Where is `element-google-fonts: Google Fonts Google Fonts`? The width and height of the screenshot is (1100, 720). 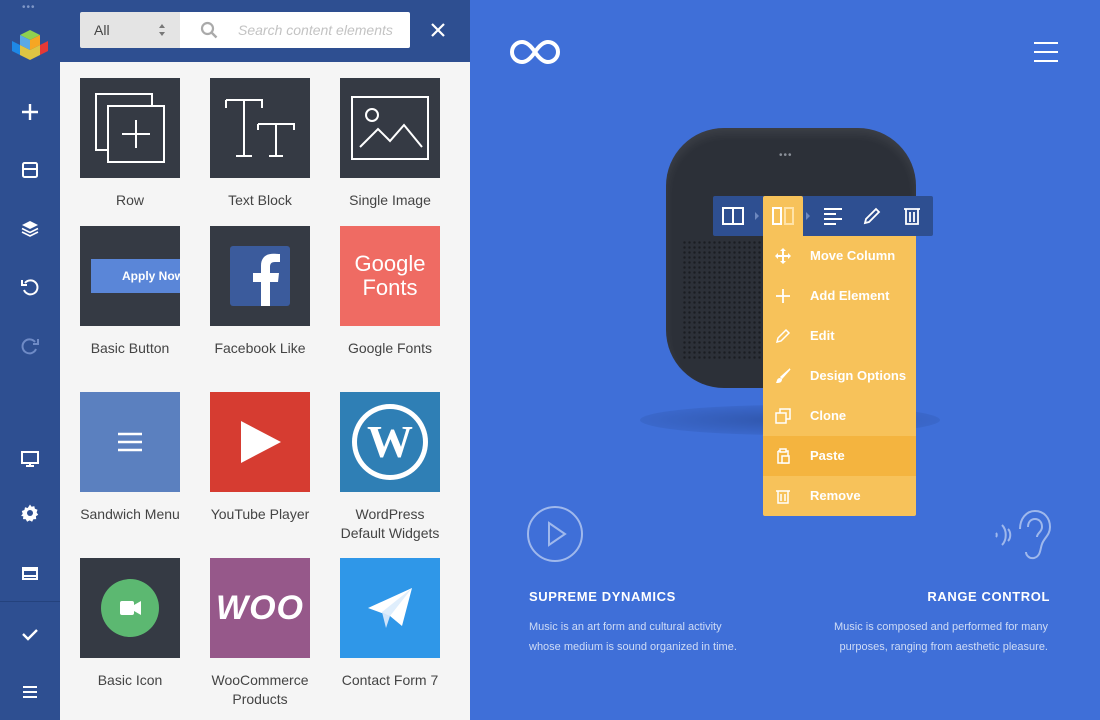 element-google-fonts: Google Fonts Google Fonts is located at coordinates (390, 292).